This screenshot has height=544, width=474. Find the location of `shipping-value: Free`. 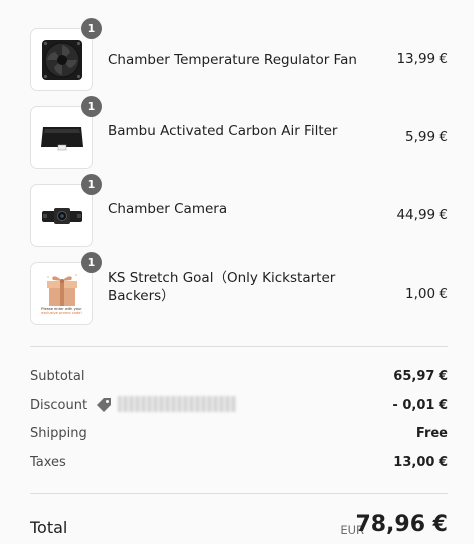

shipping-value: Free is located at coordinates (431, 433).